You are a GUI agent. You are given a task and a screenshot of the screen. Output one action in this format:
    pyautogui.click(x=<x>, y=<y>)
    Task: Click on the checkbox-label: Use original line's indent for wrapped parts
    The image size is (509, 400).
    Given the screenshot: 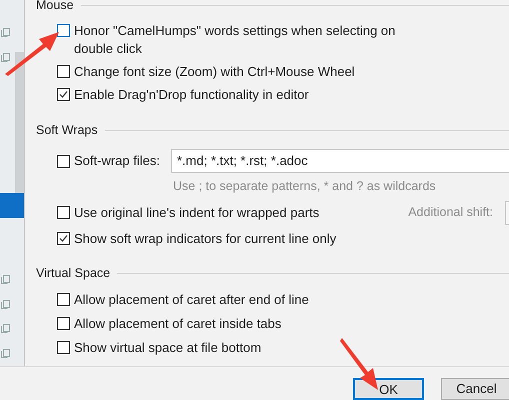 What is the action you would take?
    pyautogui.click(x=197, y=213)
    